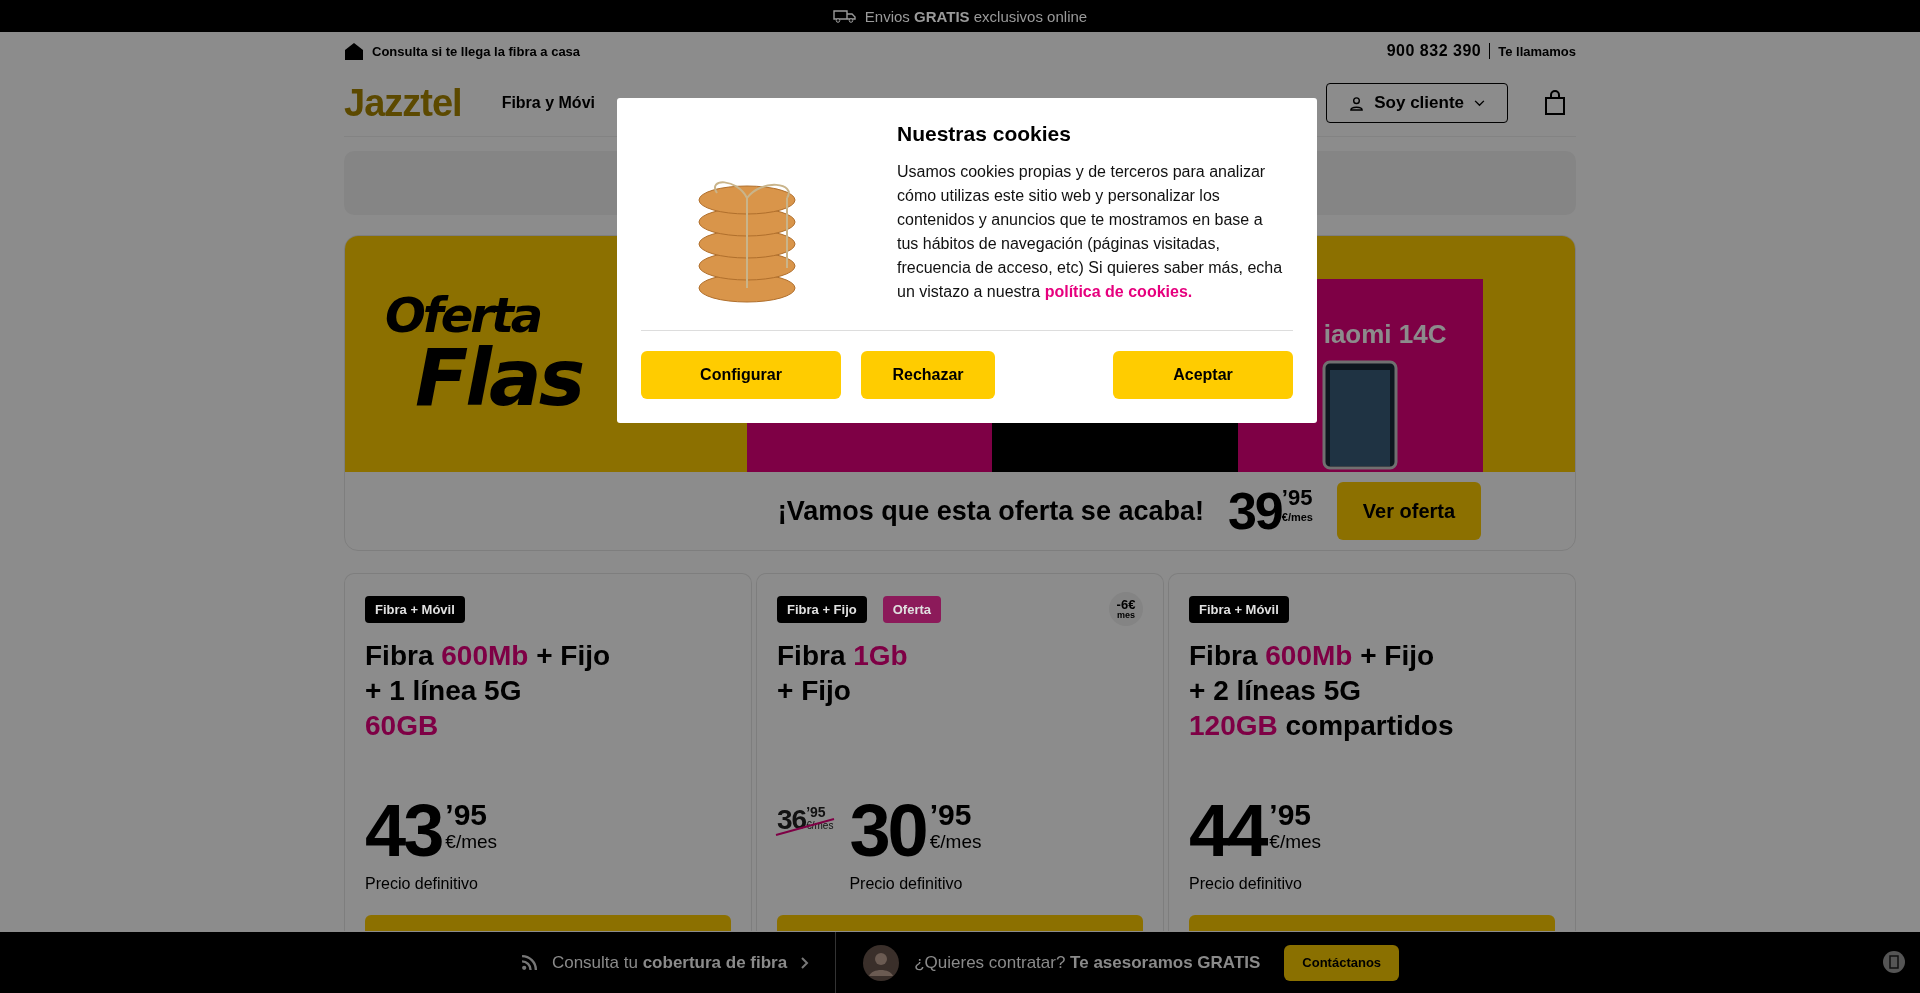 This screenshot has height=993, width=1920. Describe the element at coordinates (844, 16) in the screenshot. I see `truck-icon` at that location.